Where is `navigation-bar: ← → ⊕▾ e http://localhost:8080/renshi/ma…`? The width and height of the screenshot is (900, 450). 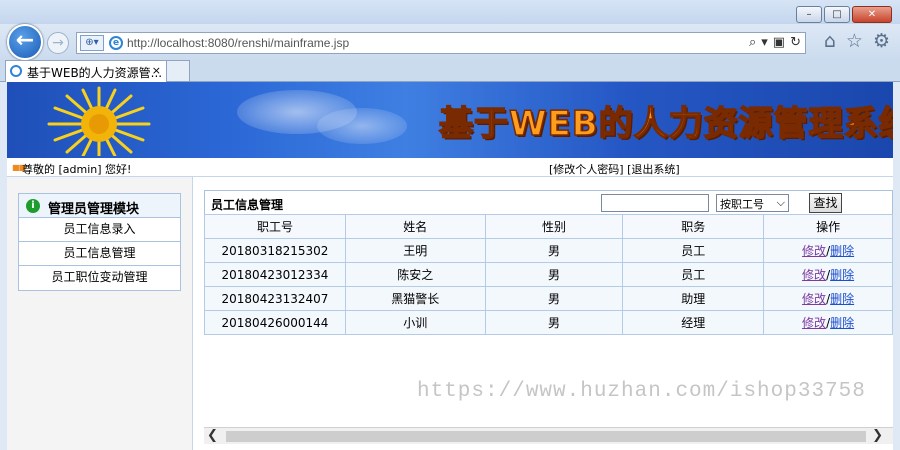 navigation-bar: ← → ⊕▾ e http://localhost:8080/renshi/ma… is located at coordinates (450, 42).